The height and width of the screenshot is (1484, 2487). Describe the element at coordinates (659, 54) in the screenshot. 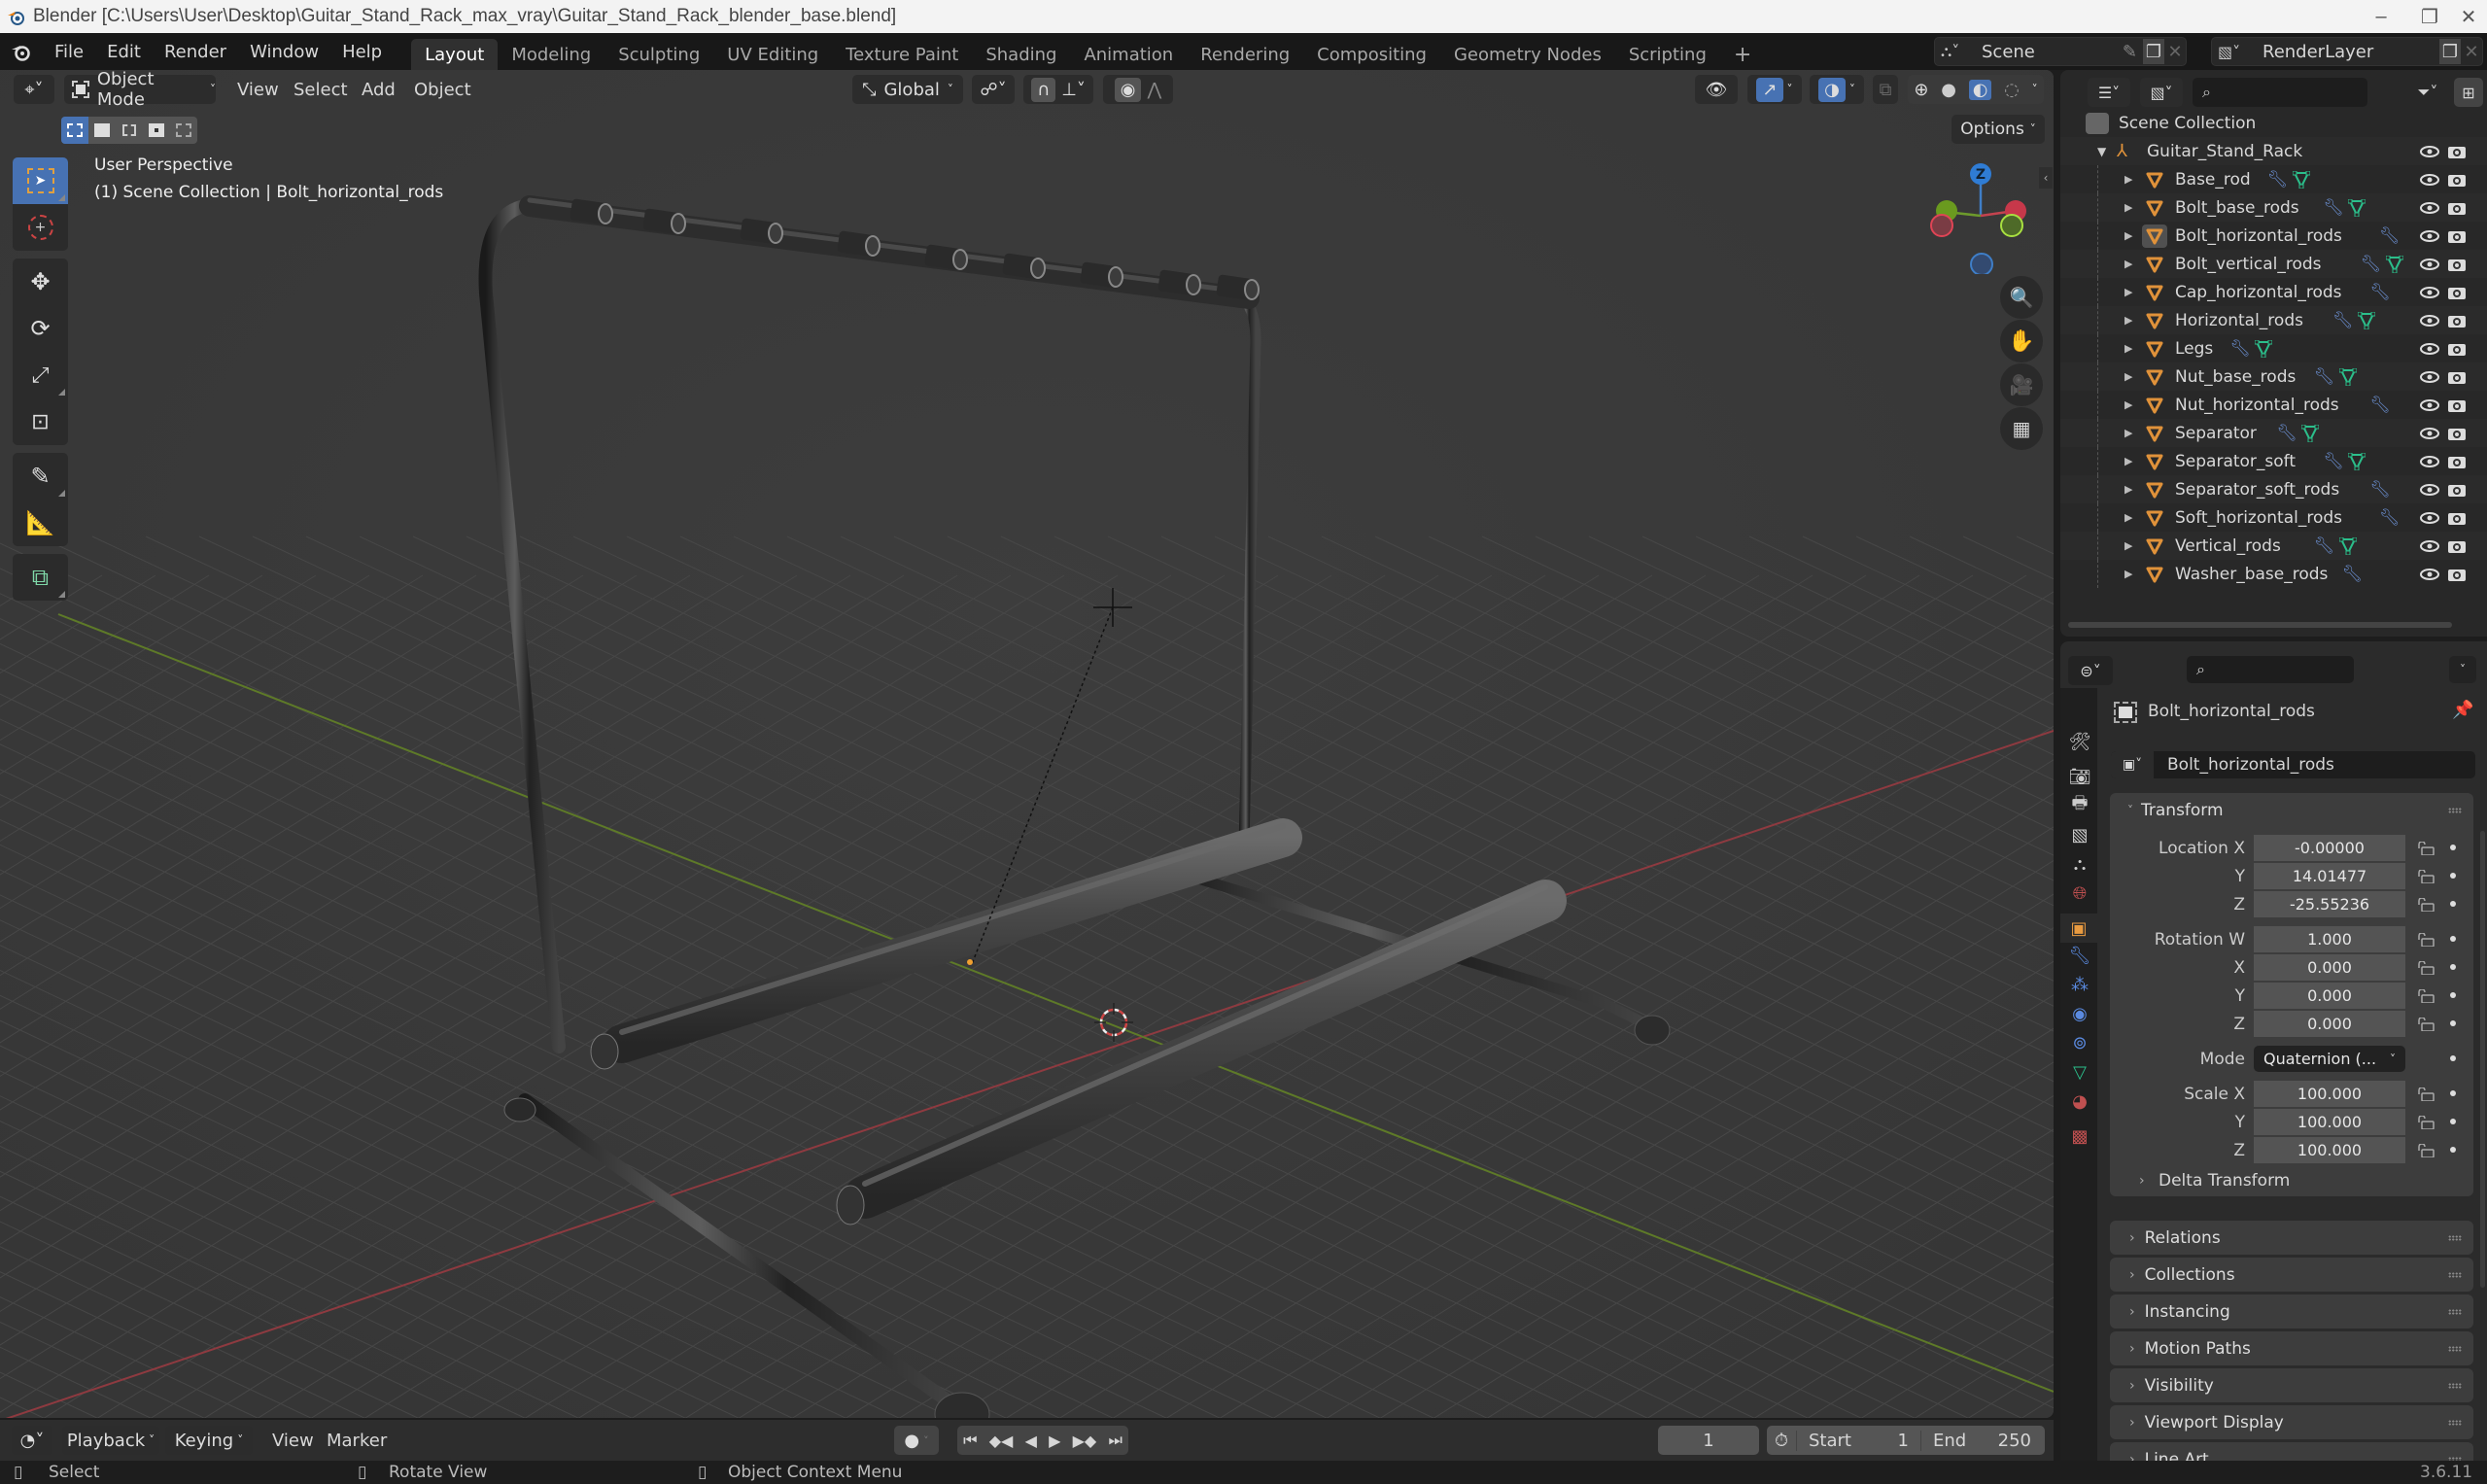

I see `tab-sculpting: Sculpting` at that location.